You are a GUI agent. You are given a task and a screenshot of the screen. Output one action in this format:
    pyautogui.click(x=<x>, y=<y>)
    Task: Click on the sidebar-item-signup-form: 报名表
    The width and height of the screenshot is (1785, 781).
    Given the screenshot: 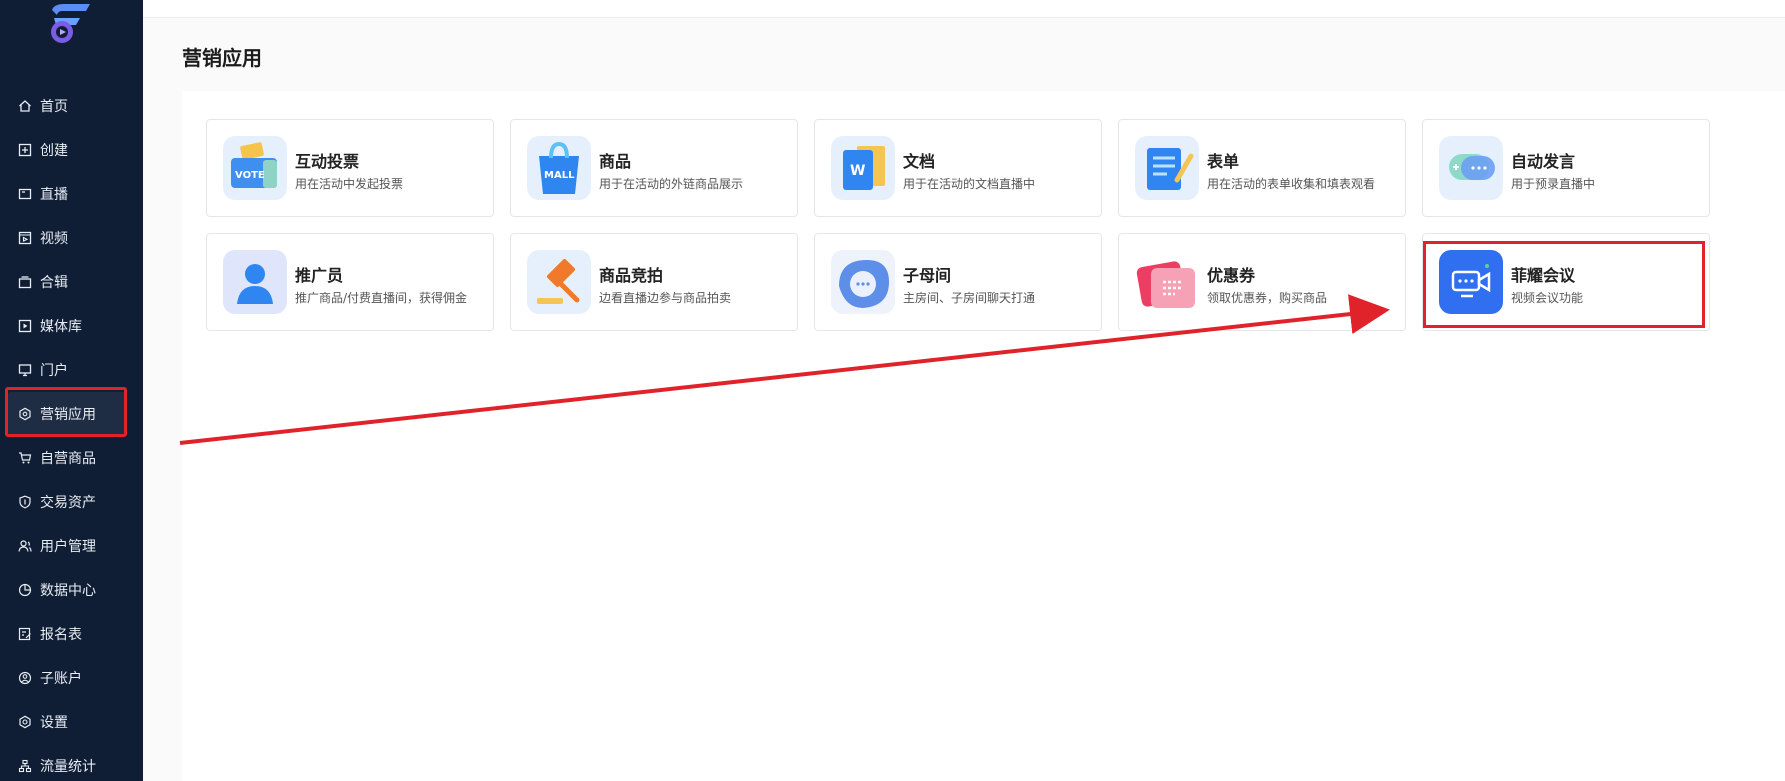 What is the action you would take?
    pyautogui.click(x=71, y=634)
    